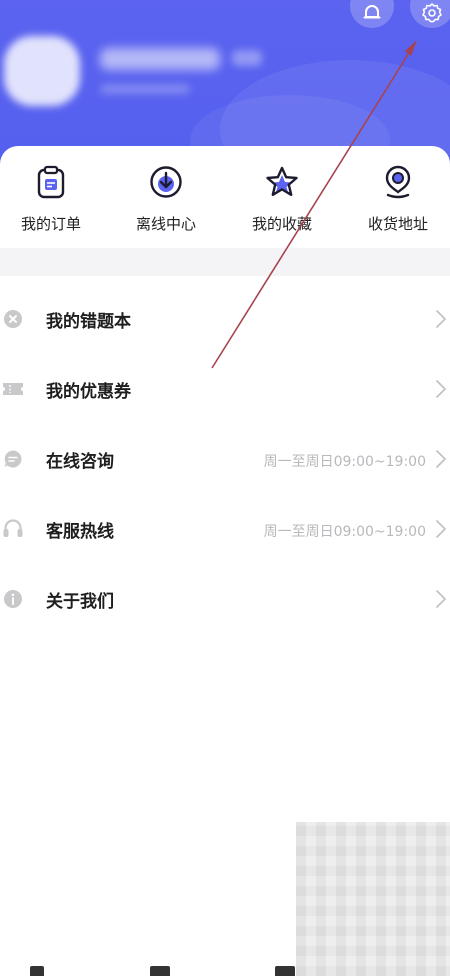 Image resolution: width=450 pixels, height=976 pixels. Describe the element at coordinates (13, 529) in the screenshot. I see `headset-icon` at that location.